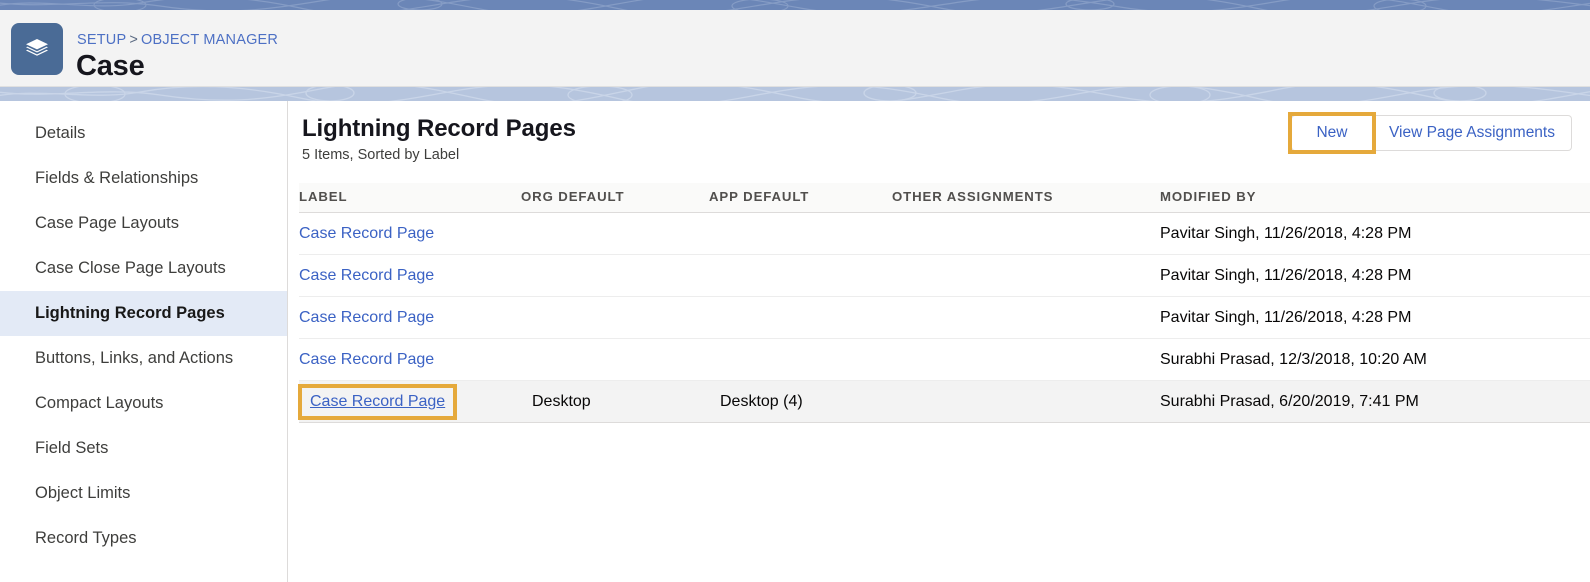  I want to click on decorative-mid-band, so click(795, 94).